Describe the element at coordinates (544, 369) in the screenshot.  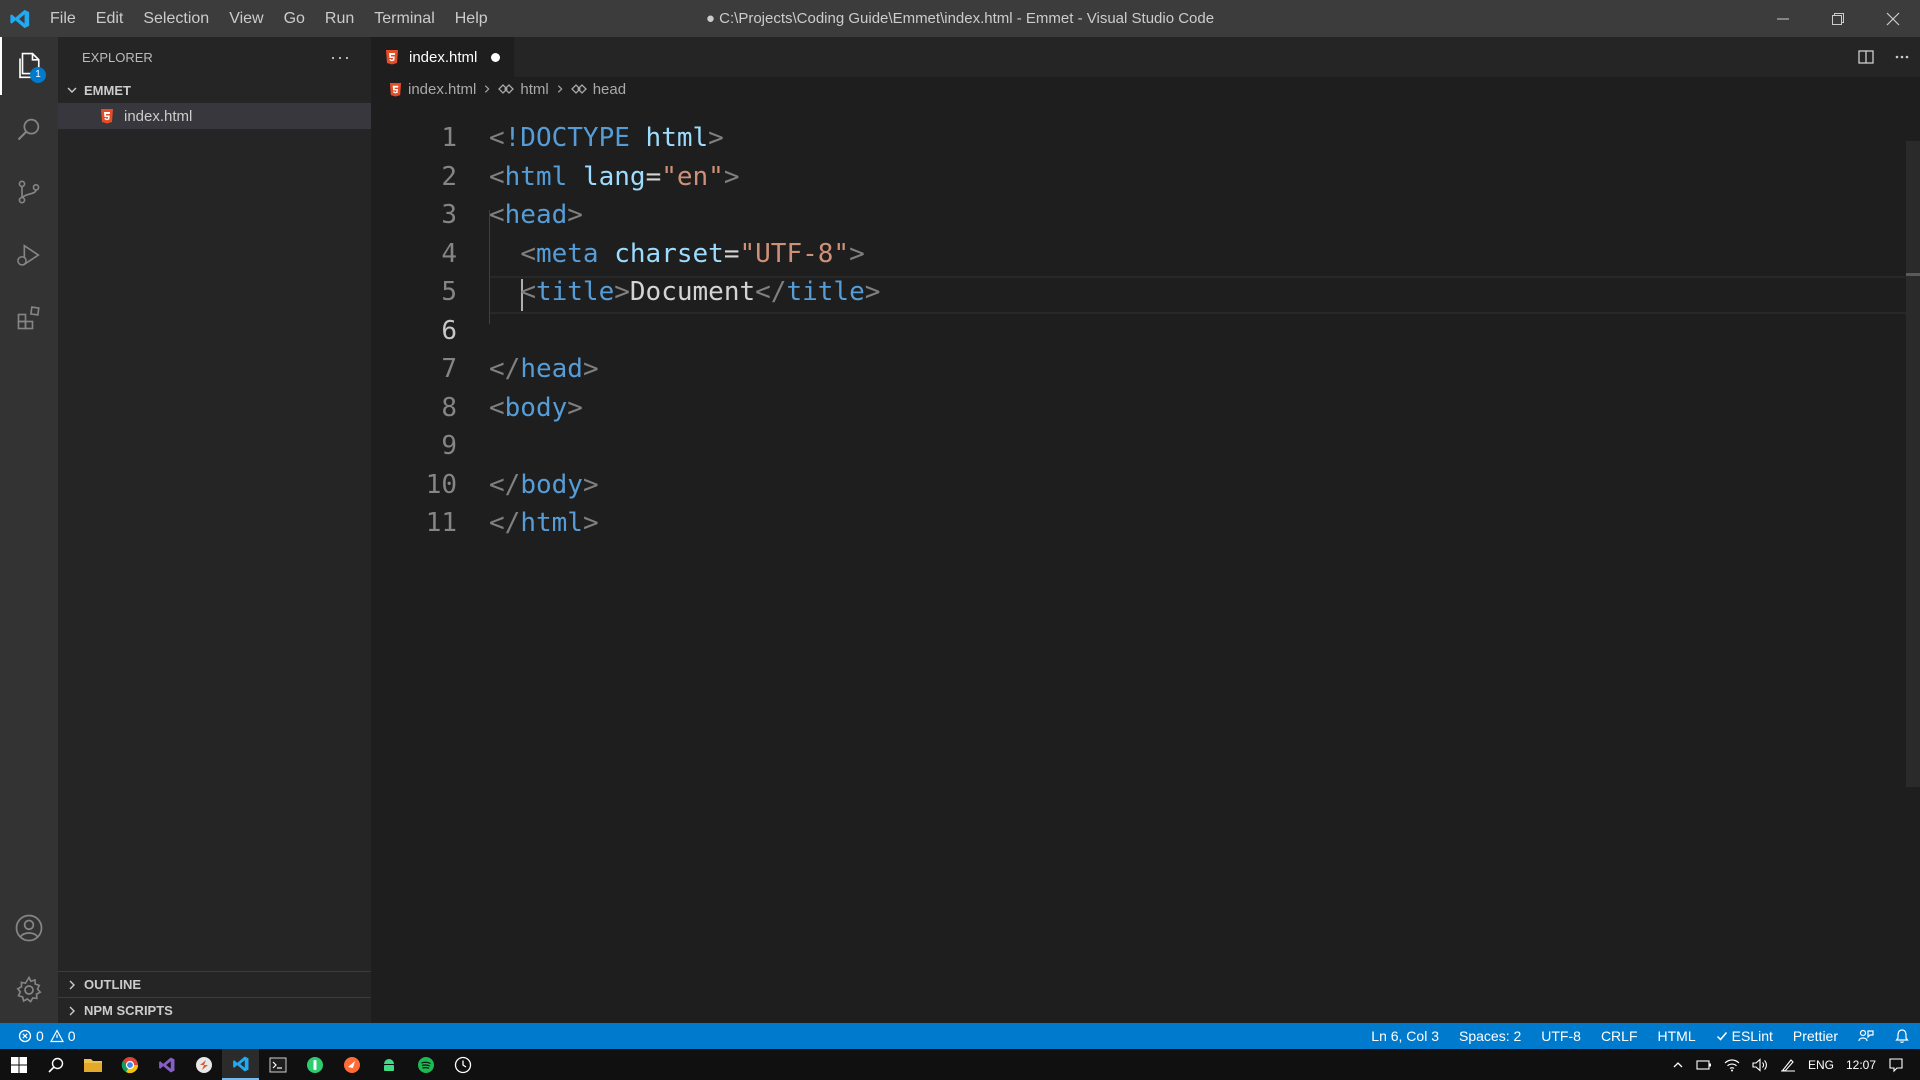
I see `line-content: </head>` at that location.